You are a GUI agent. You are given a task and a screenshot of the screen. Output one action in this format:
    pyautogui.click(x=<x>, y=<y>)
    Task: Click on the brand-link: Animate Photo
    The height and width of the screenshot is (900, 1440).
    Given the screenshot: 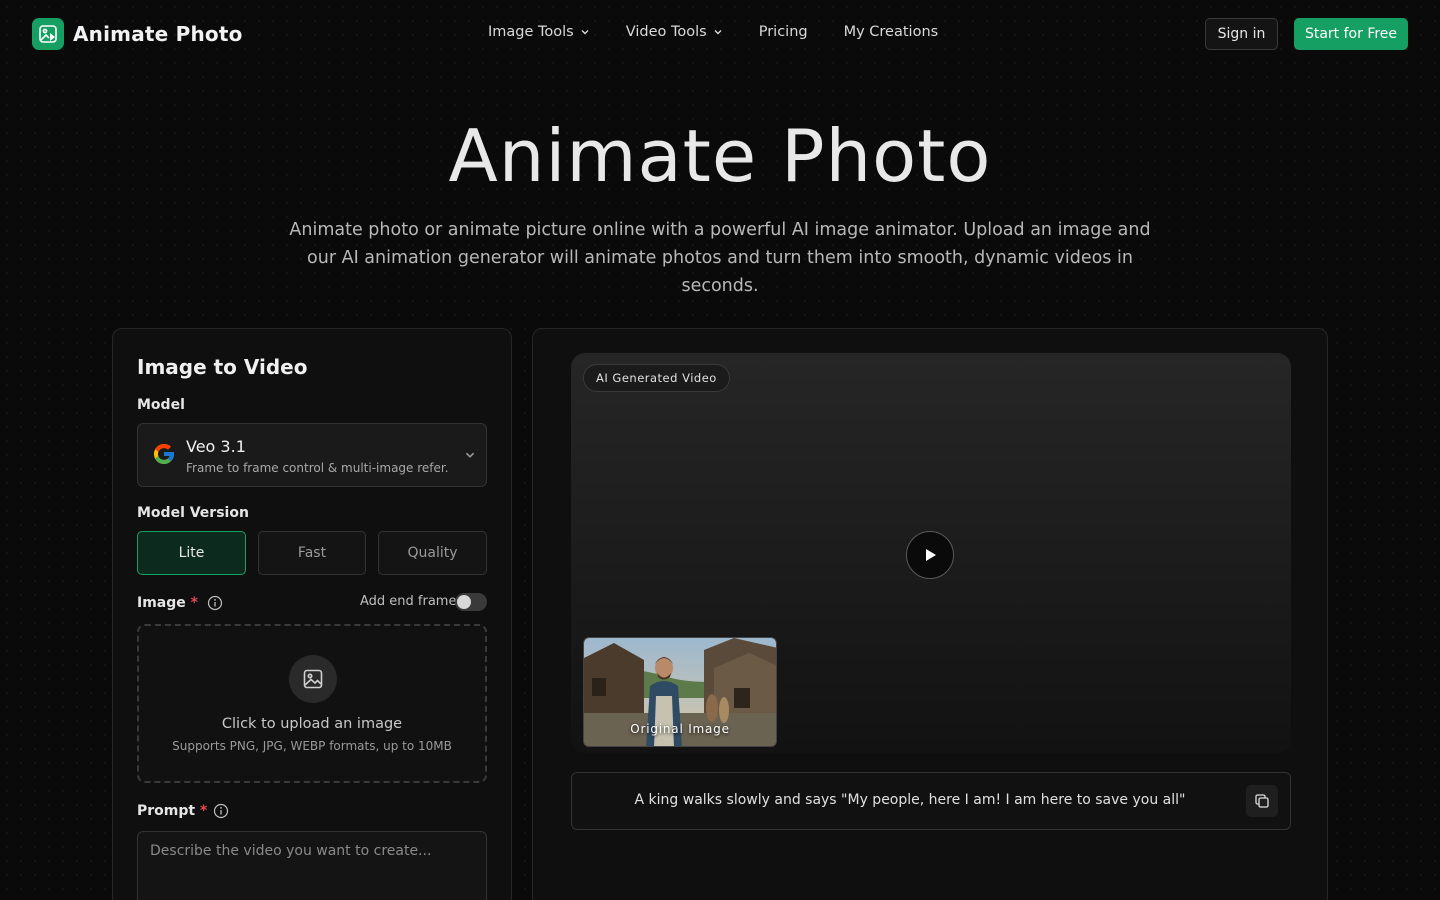 What is the action you would take?
    pyautogui.click(x=137, y=34)
    